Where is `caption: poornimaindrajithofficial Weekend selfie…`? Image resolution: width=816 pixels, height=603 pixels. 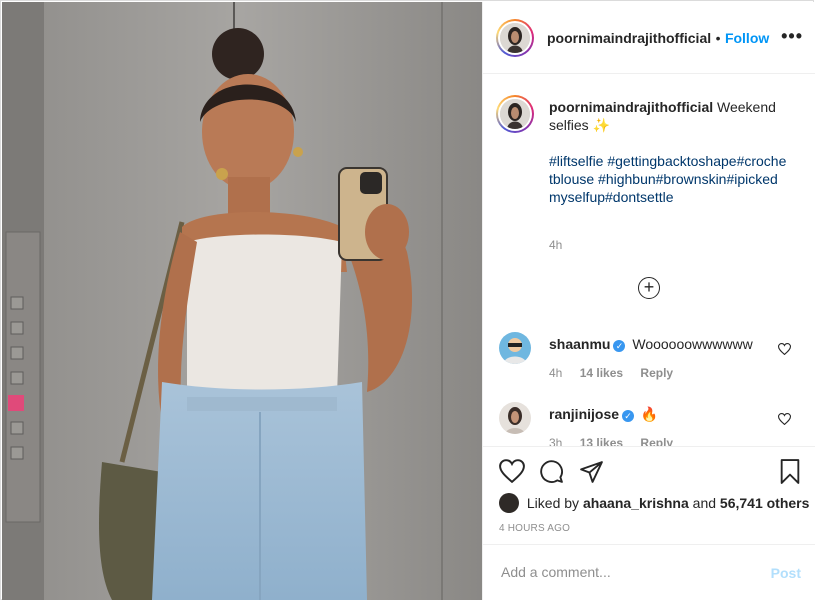
caption: poornimaindrajithofficial Weekend selfie… is located at coordinates (669, 116).